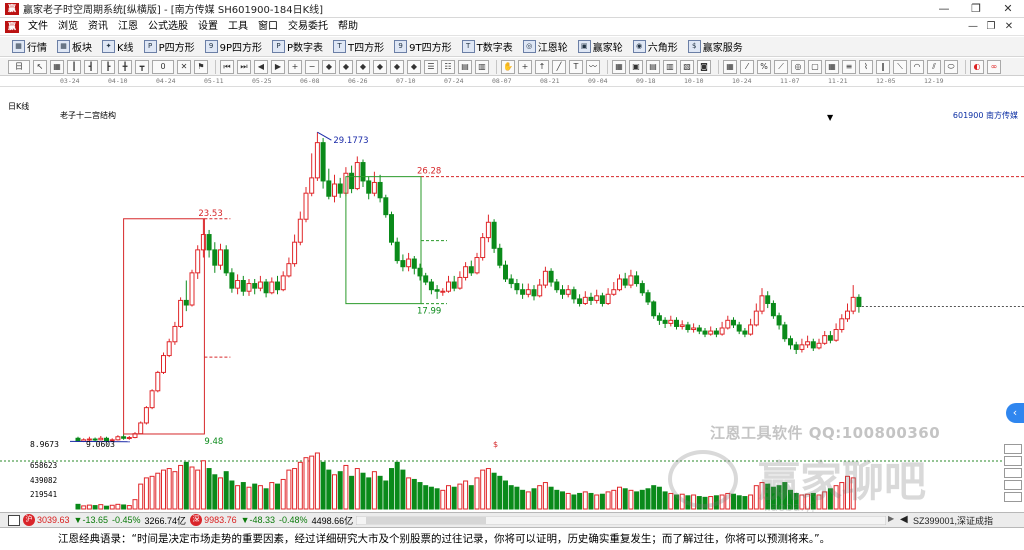 The image size is (1024, 550). Describe the element at coordinates (764, 66) in the screenshot. I see `percent-icon: %` at that location.